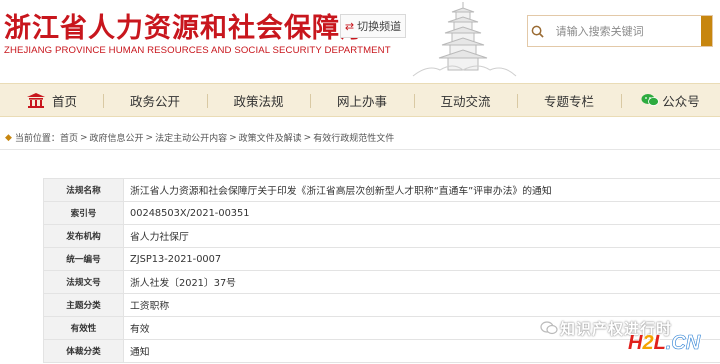 This screenshot has width=720, height=364. What do you see at coordinates (183, 283) in the screenshot?
I see `row-value: 浙人社发〔2021〕37号` at bounding box center [183, 283].